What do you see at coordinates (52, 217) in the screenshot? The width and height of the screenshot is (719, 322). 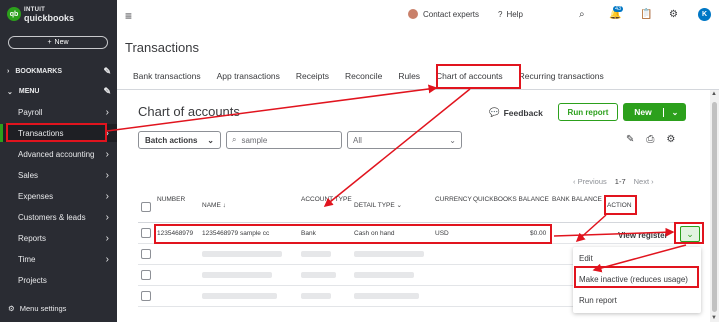 I see `sidebar-item-label: Customers & leads` at bounding box center [52, 217].